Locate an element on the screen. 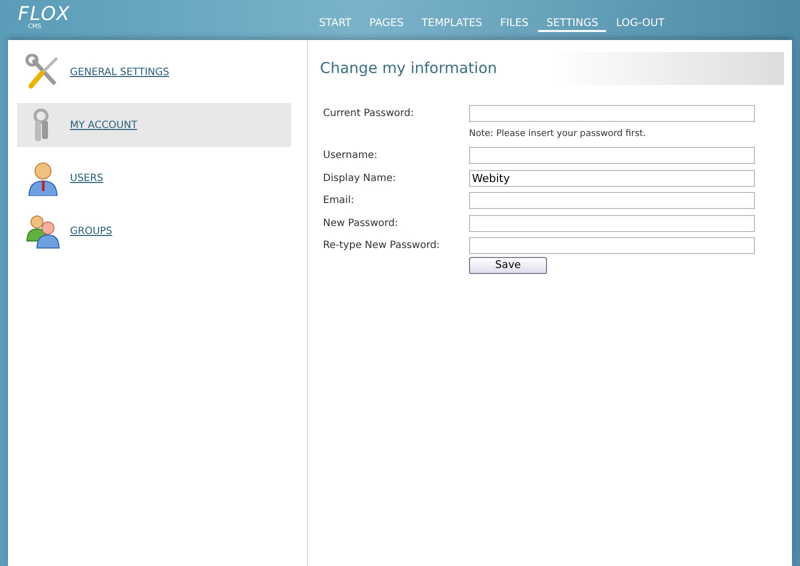  field-label: Email: is located at coordinates (339, 201).